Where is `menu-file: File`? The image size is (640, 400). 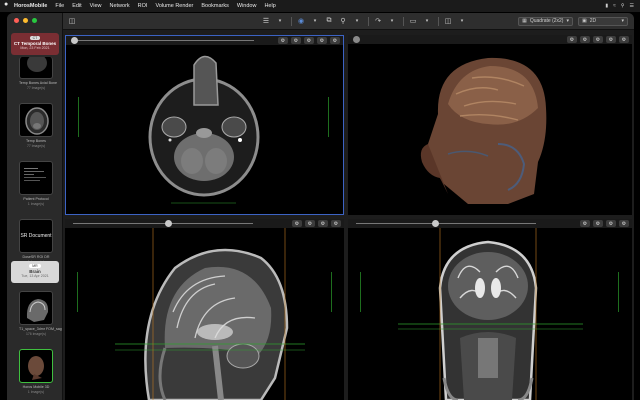
menu-file: File is located at coordinates (59, 6).